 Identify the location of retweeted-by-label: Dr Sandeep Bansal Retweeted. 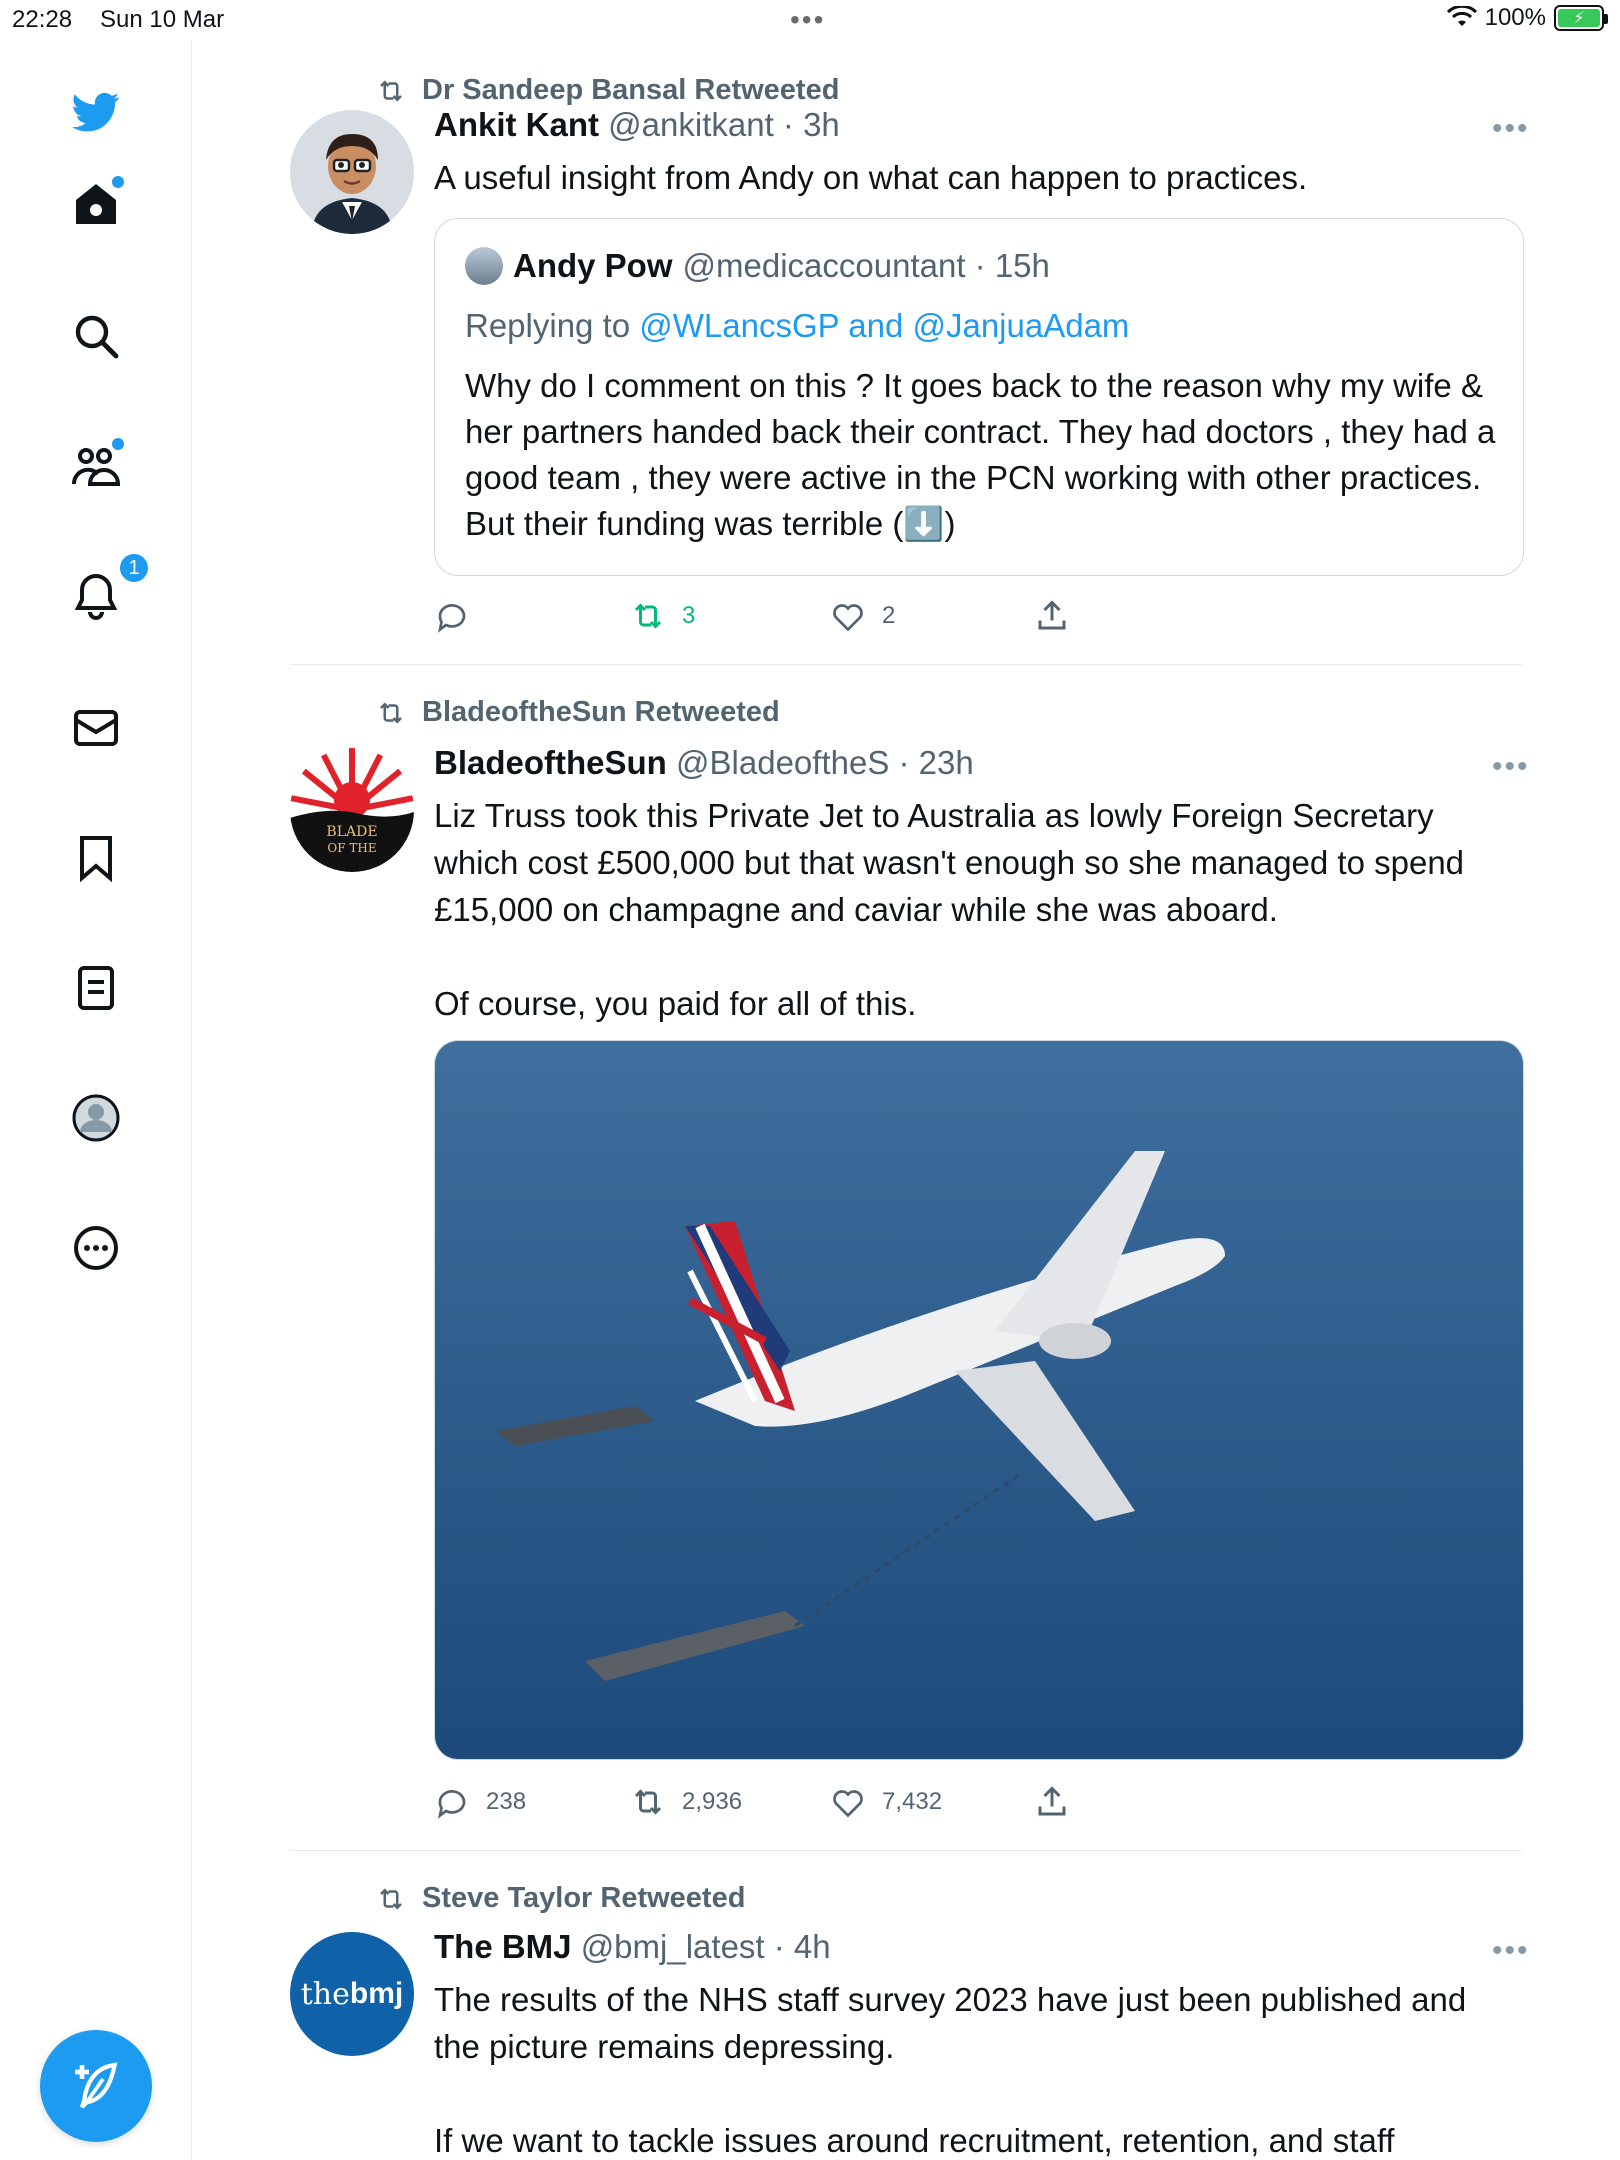
(631, 90).